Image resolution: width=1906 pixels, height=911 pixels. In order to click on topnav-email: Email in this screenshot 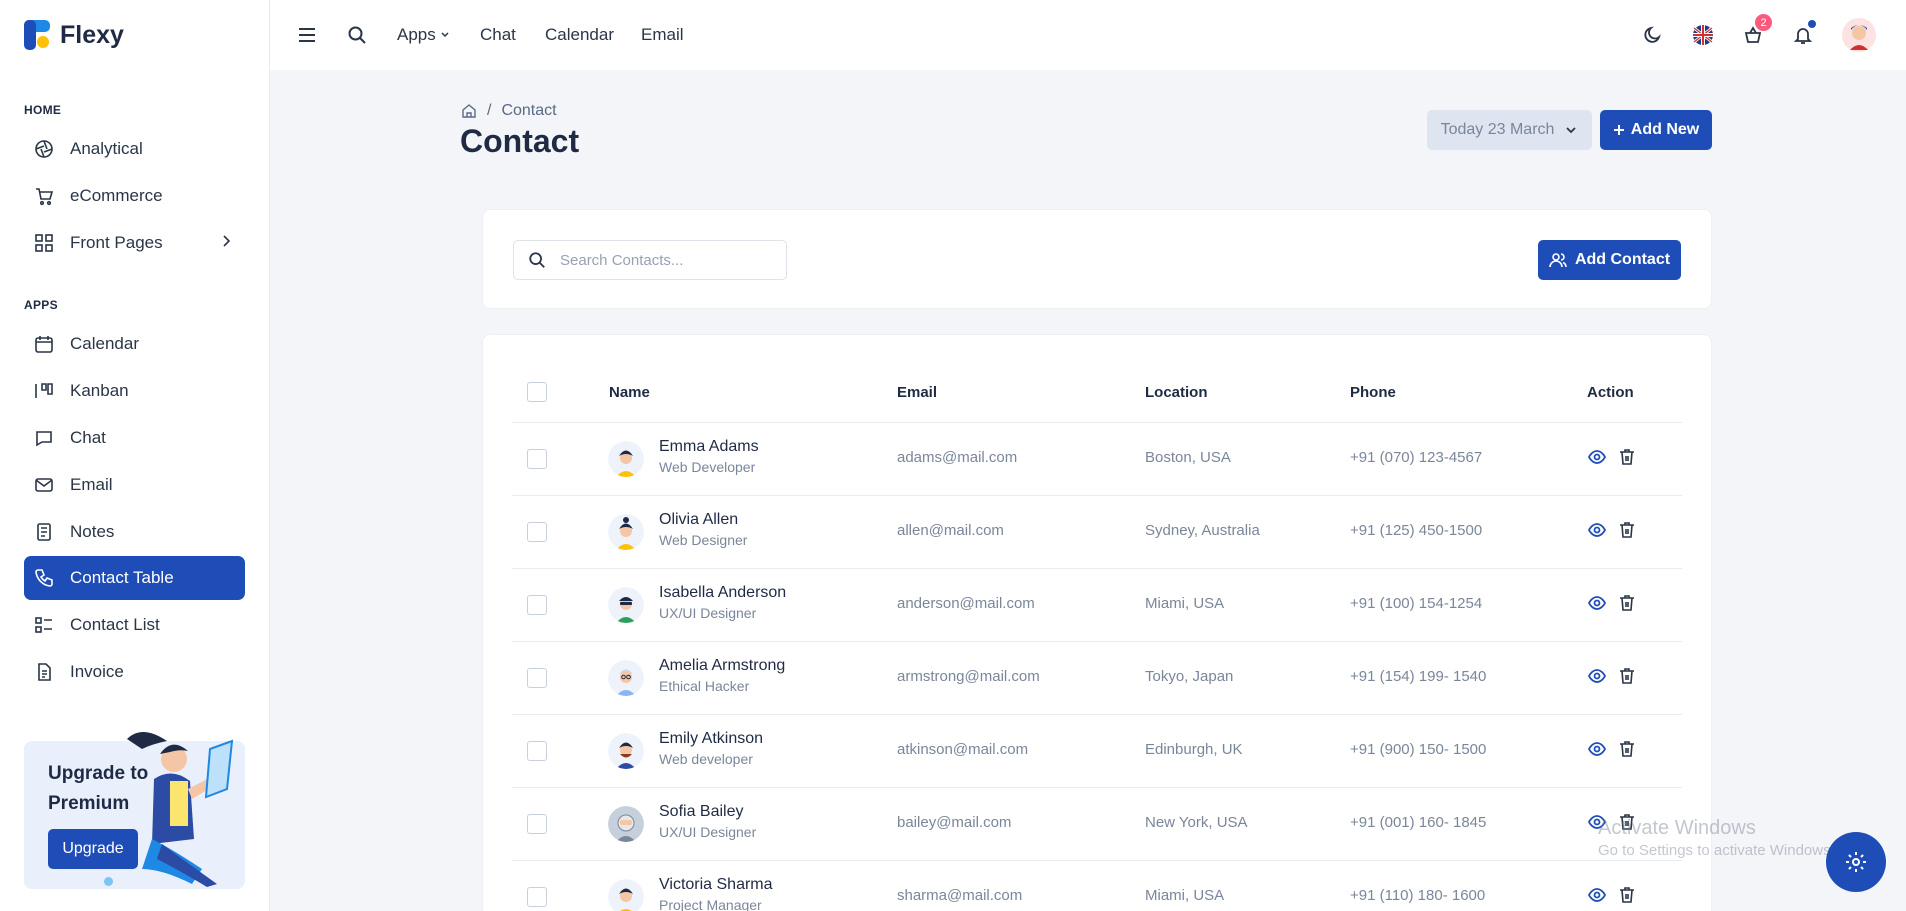, I will do `click(662, 35)`.